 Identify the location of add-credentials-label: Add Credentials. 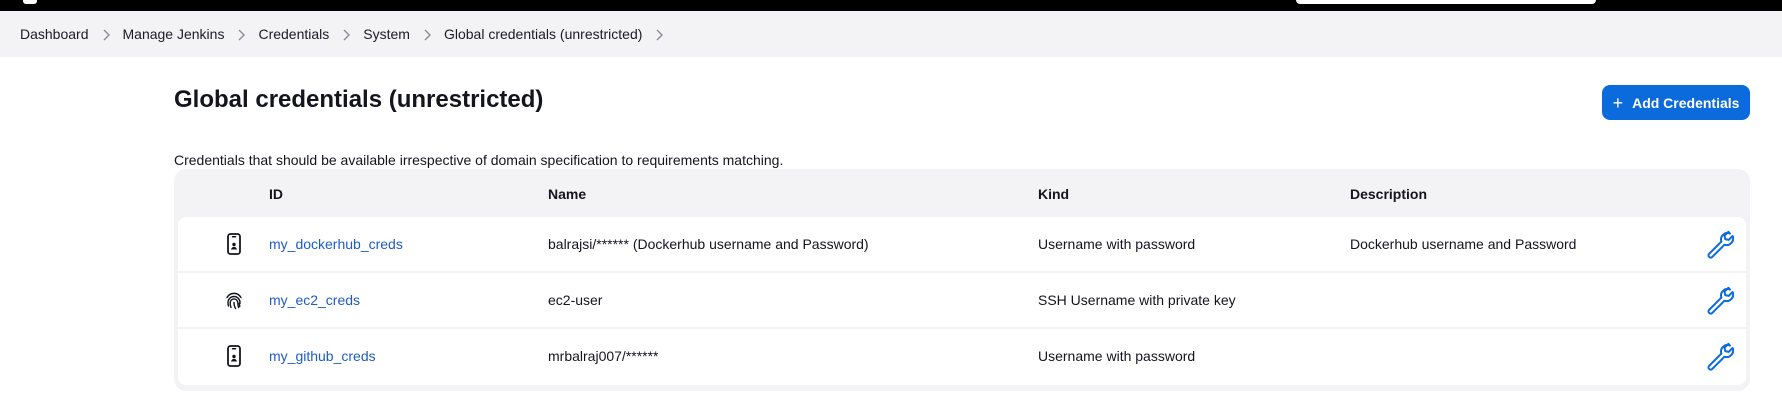
(1686, 102).